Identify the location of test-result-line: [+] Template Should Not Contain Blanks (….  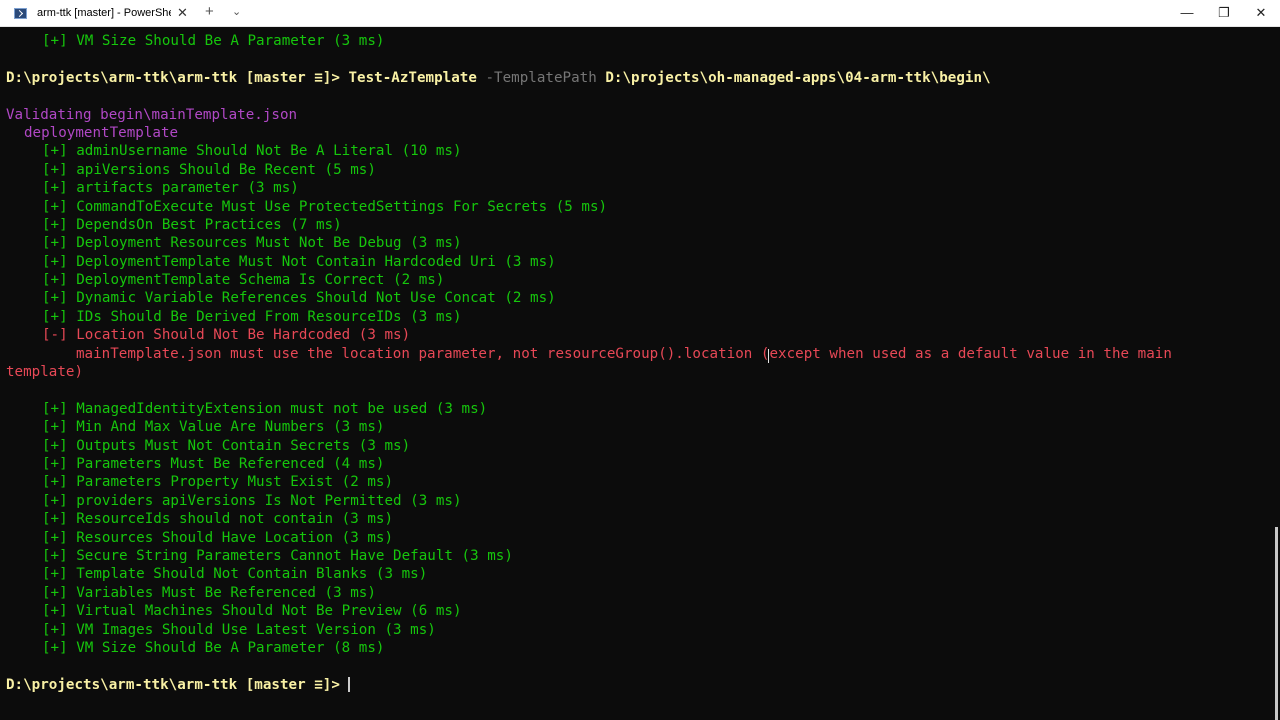
(235, 574).